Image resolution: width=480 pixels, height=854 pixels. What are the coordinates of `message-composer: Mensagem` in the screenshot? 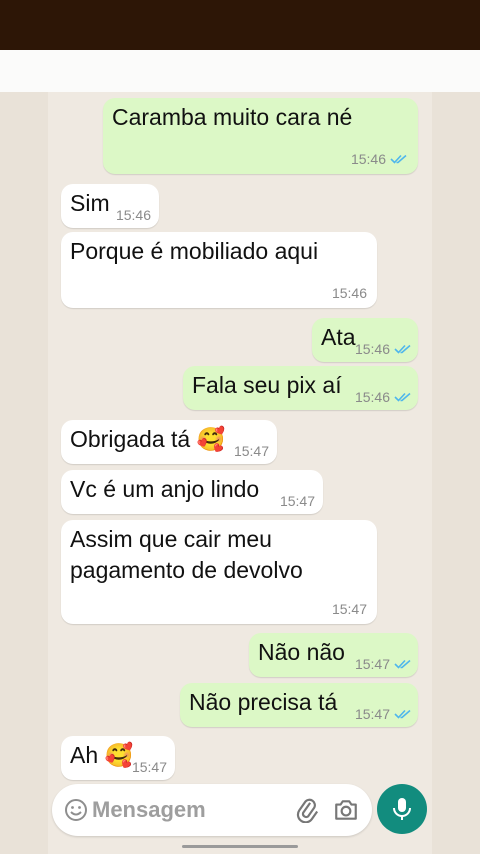 It's located at (212, 810).